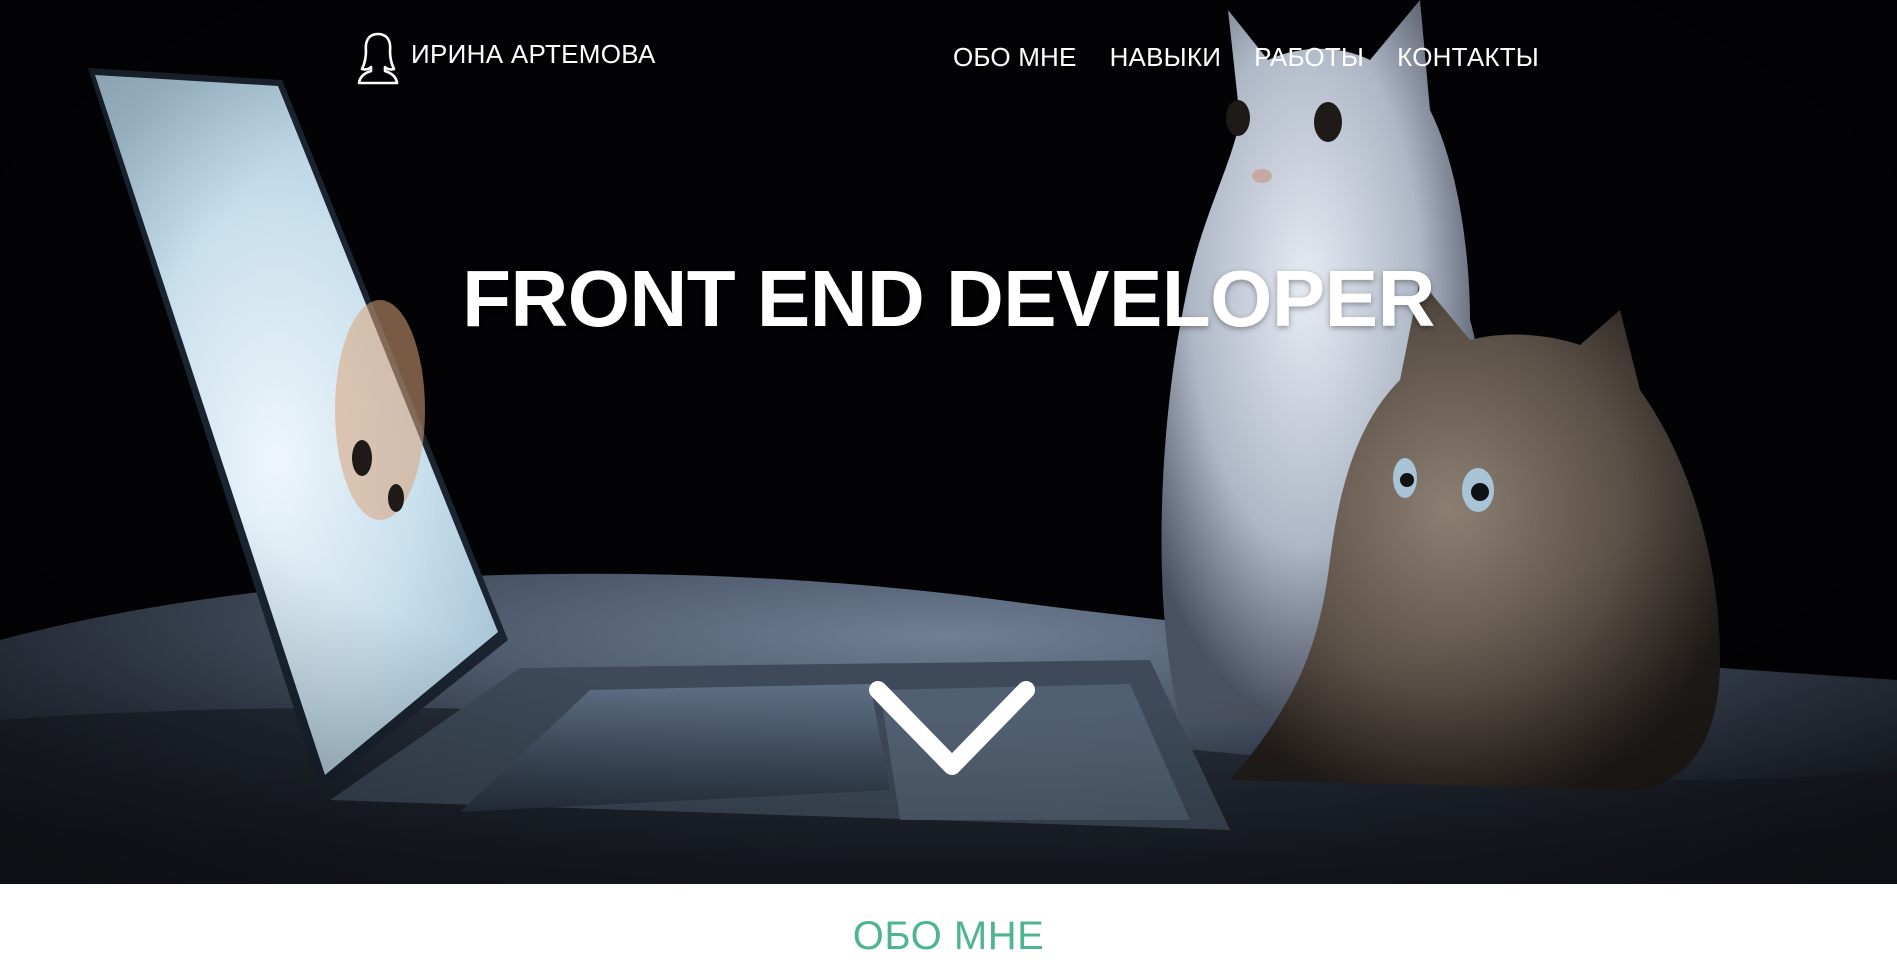  Describe the element at coordinates (378, 58) in the screenshot. I see `female-user-icon` at that location.